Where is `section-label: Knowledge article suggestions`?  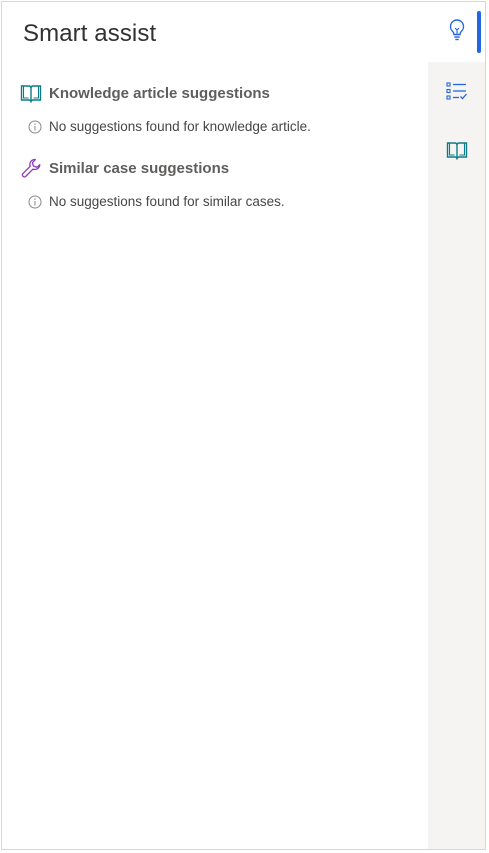
section-label: Knowledge article suggestions is located at coordinates (159, 93).